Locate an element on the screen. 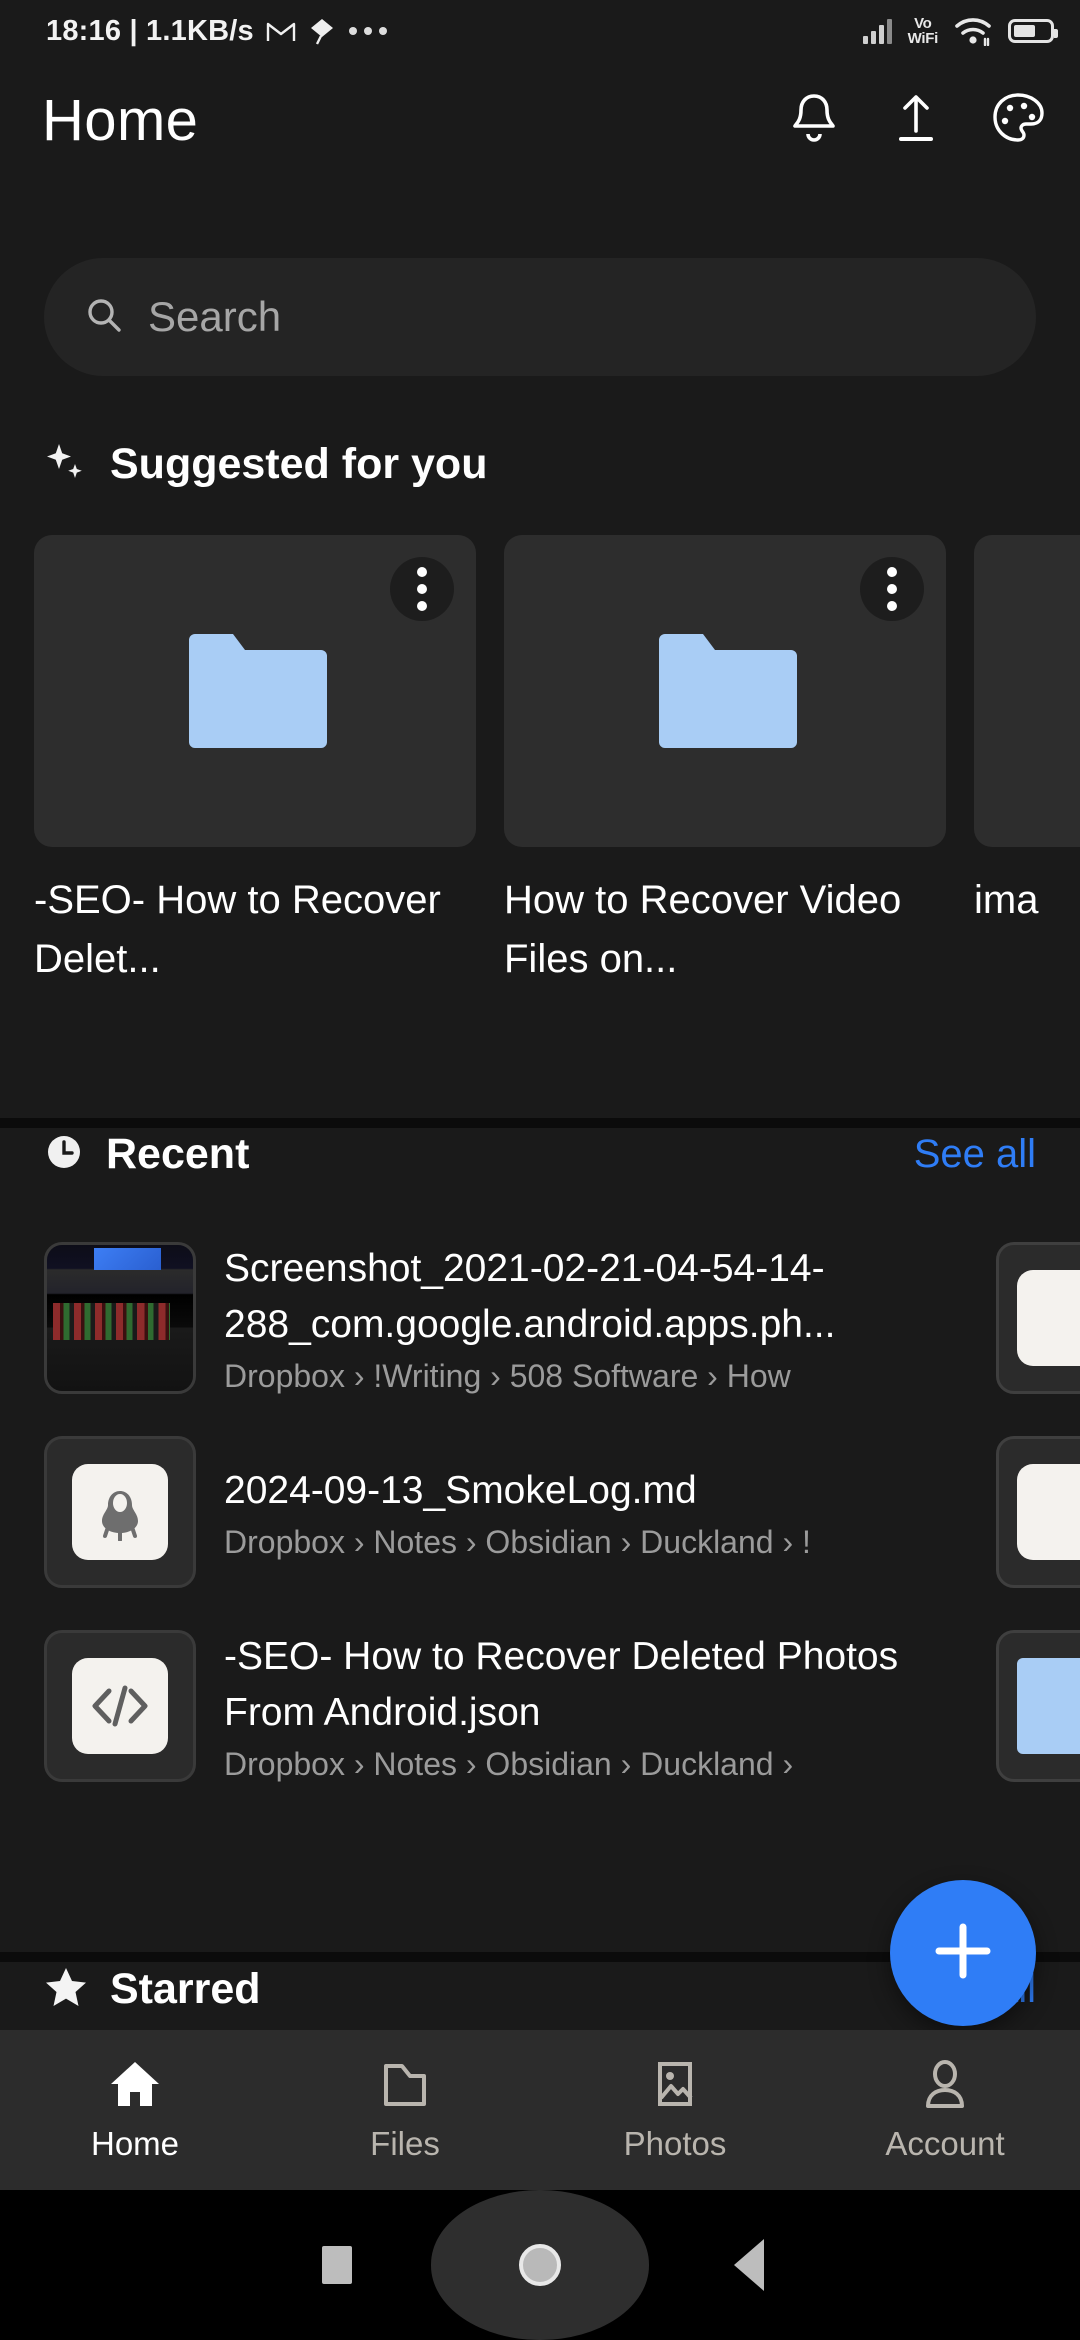 The width and height of the screenshot is (1080, 2340). nav-label-home: Home is located at coordinates (135, 2143).